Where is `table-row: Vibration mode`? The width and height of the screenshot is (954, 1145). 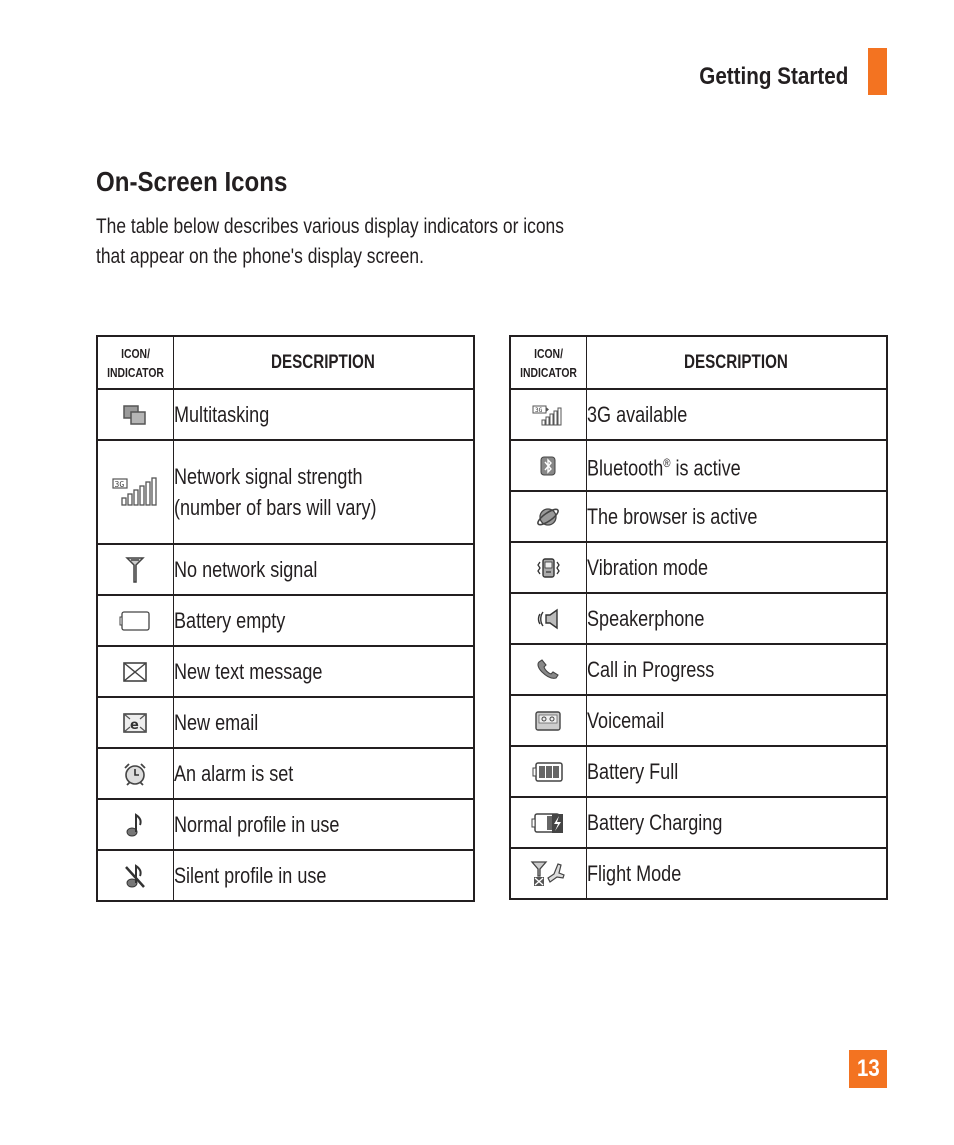
table-row: Vibration mode is located at coordinates (698, 567).